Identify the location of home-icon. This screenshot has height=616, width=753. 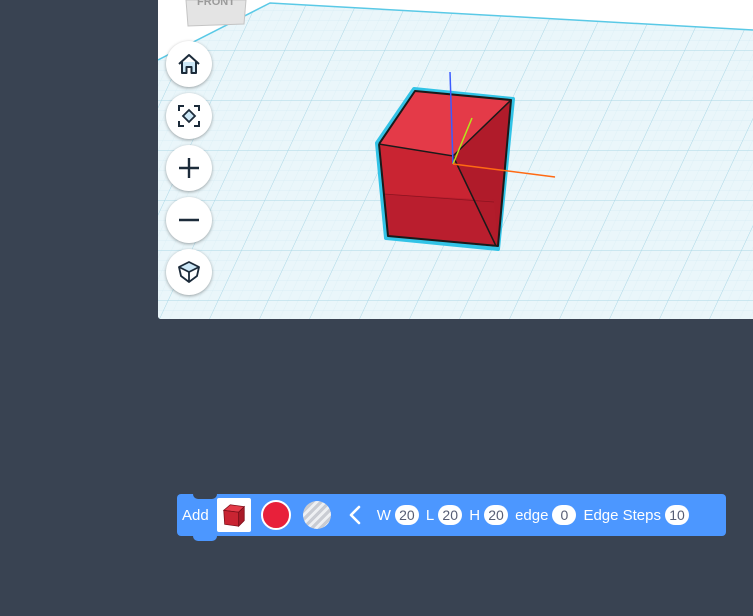
(189, 64).